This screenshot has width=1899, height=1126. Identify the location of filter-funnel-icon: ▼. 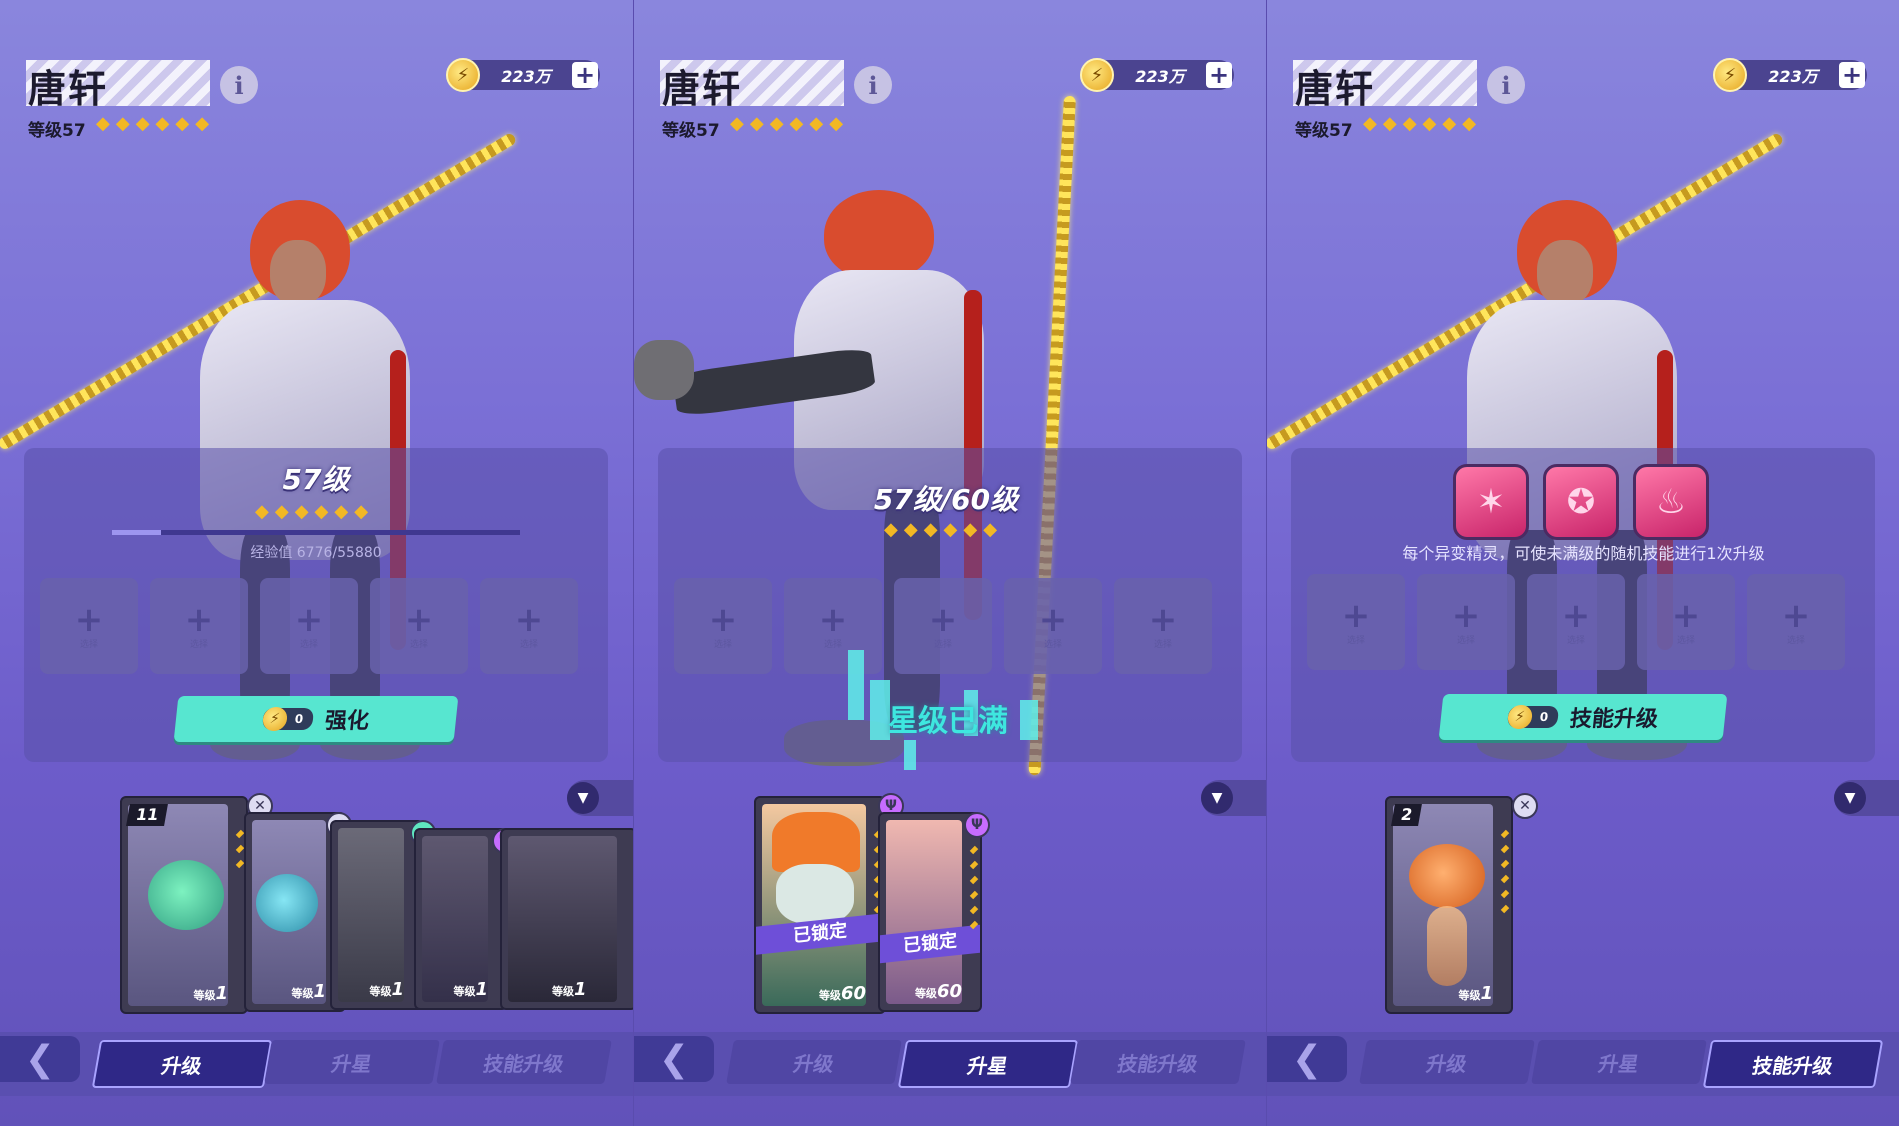
(1850, 798).